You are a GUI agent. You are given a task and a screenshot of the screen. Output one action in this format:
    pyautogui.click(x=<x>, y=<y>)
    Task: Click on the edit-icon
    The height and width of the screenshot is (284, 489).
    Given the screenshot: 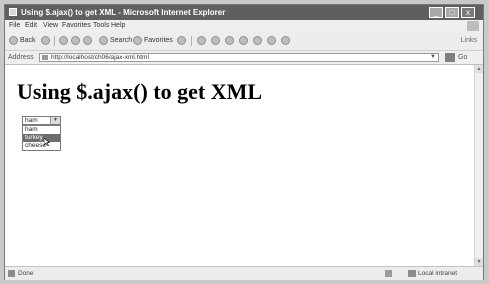 What is the action you would take?
    pyautogui.click(x=243, y=40)
    